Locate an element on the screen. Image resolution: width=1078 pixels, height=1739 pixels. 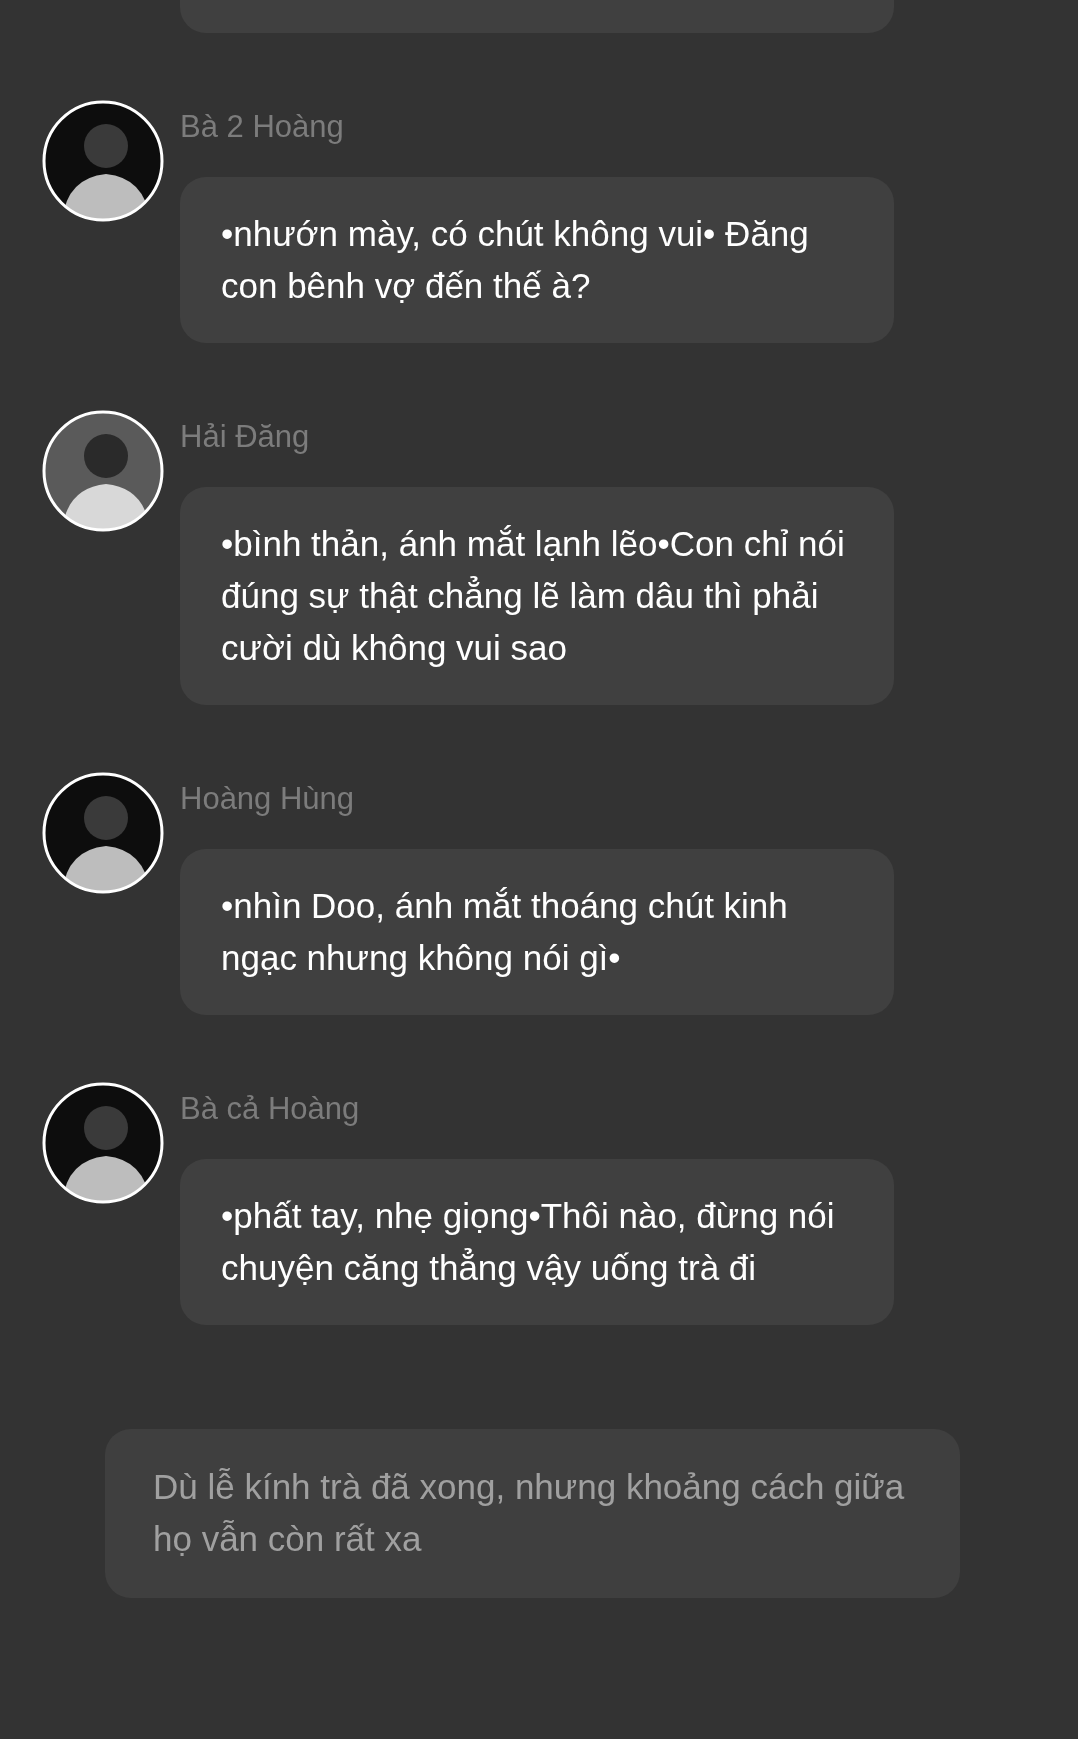
message-bubble: •phất tay, nhẹ giọng•Thôi nào, đừng nói chuyện căng thẳng vậy uống trà đi is located at coordinates (537, 1242).